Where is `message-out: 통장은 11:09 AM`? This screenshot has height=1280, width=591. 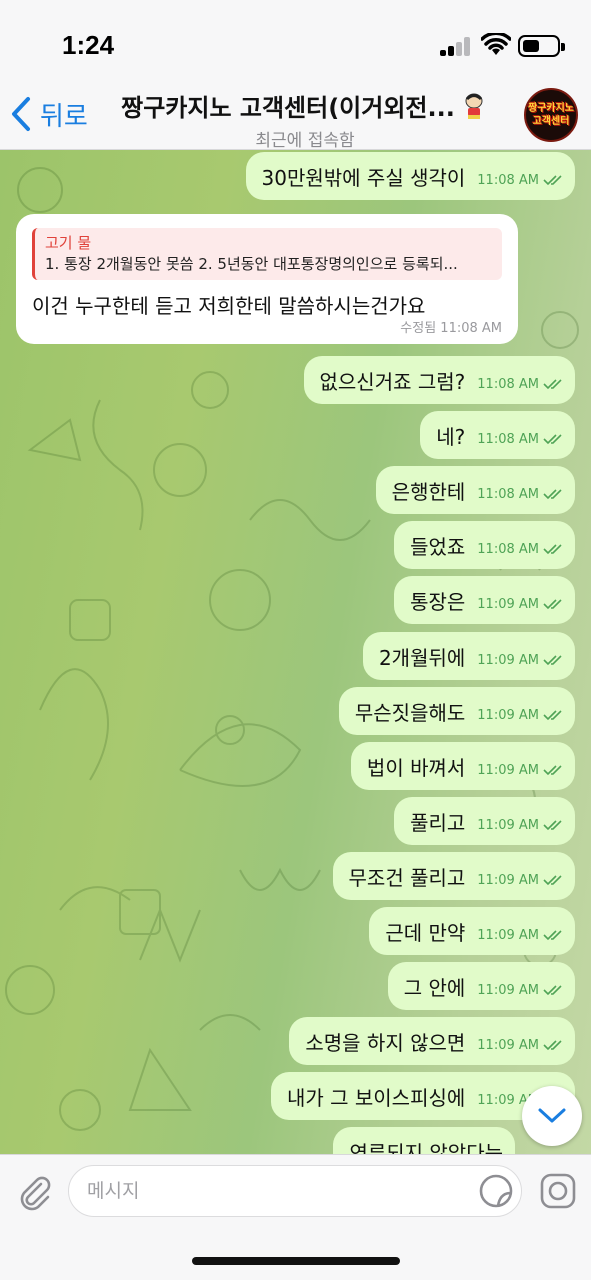
message-out: 통장은 11:09 AM is located at coordinates (484, 600).